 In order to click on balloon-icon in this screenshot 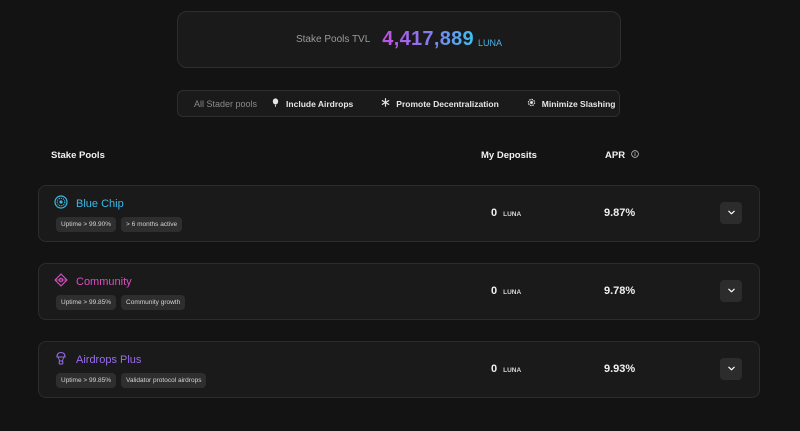, I will do `click(275, 103)`.